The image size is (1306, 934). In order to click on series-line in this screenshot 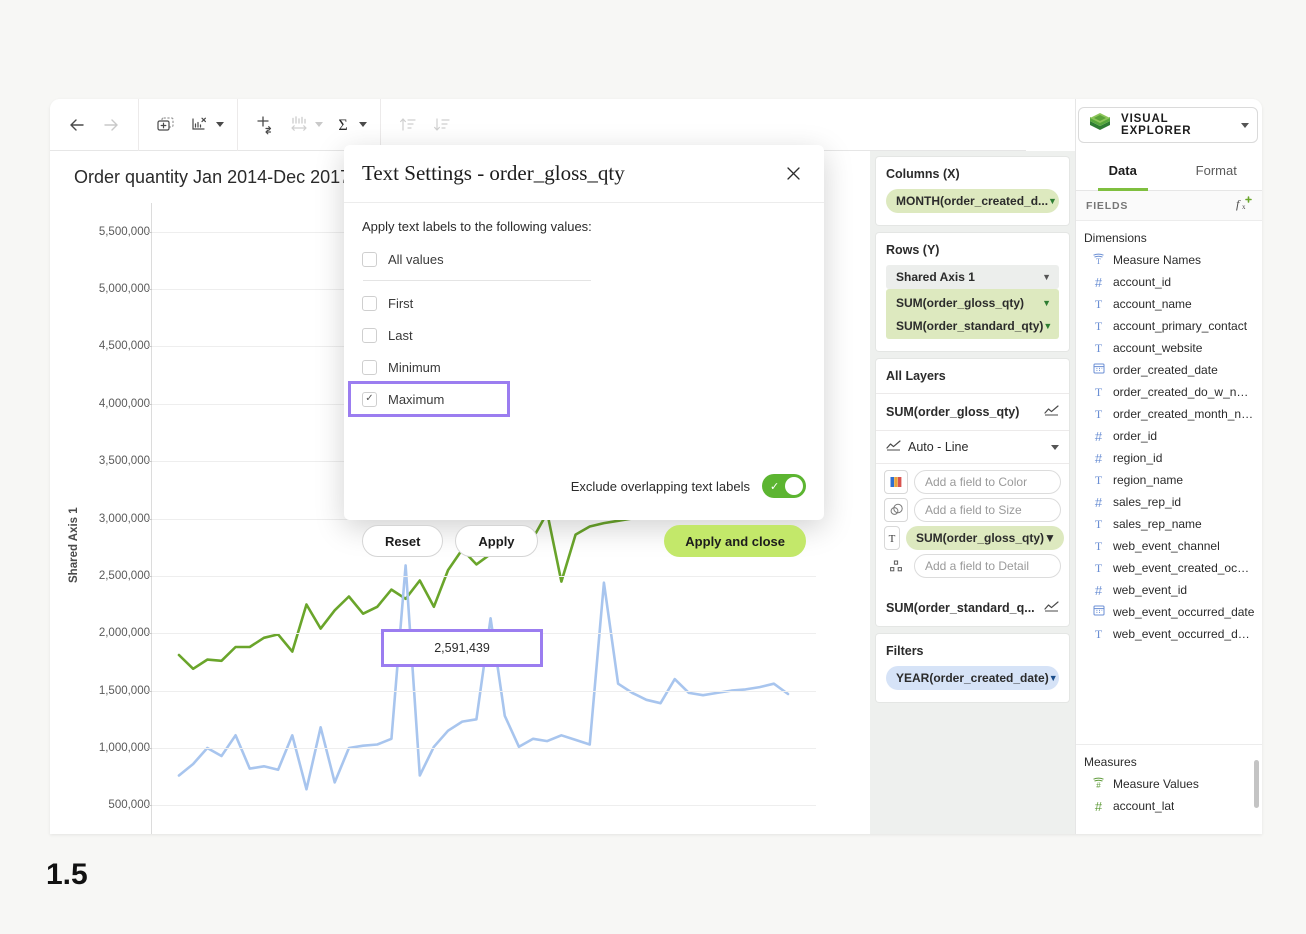, I will do `click(483, 677)`.